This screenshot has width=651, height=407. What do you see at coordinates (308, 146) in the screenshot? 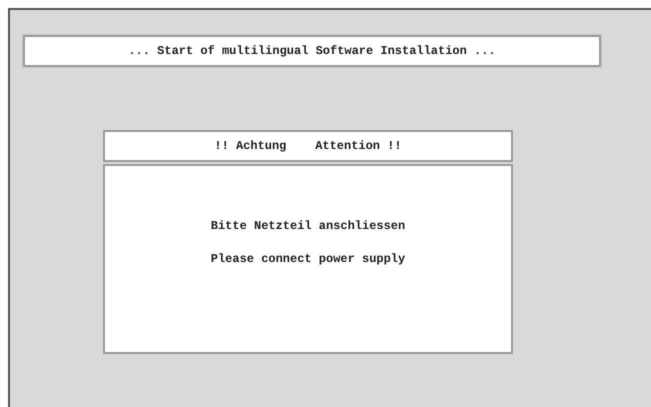
I see `dialog-title: !! Achtung Attention !!` at bounding box center [308, 146].